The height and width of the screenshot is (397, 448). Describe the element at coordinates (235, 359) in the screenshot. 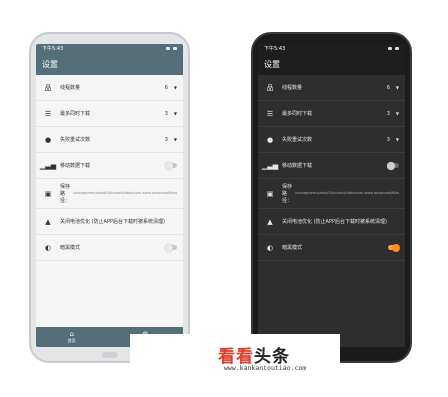

I see `watermark: 看看头条 www.kankantoutiao.com` at that location.